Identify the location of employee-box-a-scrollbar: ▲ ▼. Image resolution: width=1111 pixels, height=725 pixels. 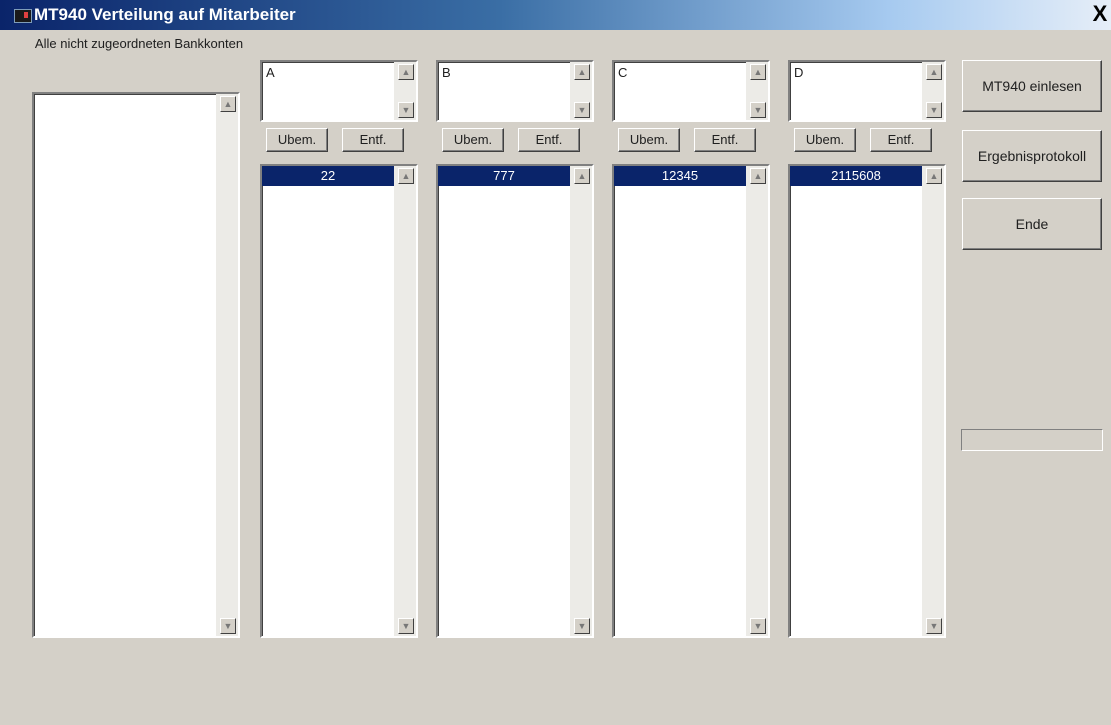
(405, 91).